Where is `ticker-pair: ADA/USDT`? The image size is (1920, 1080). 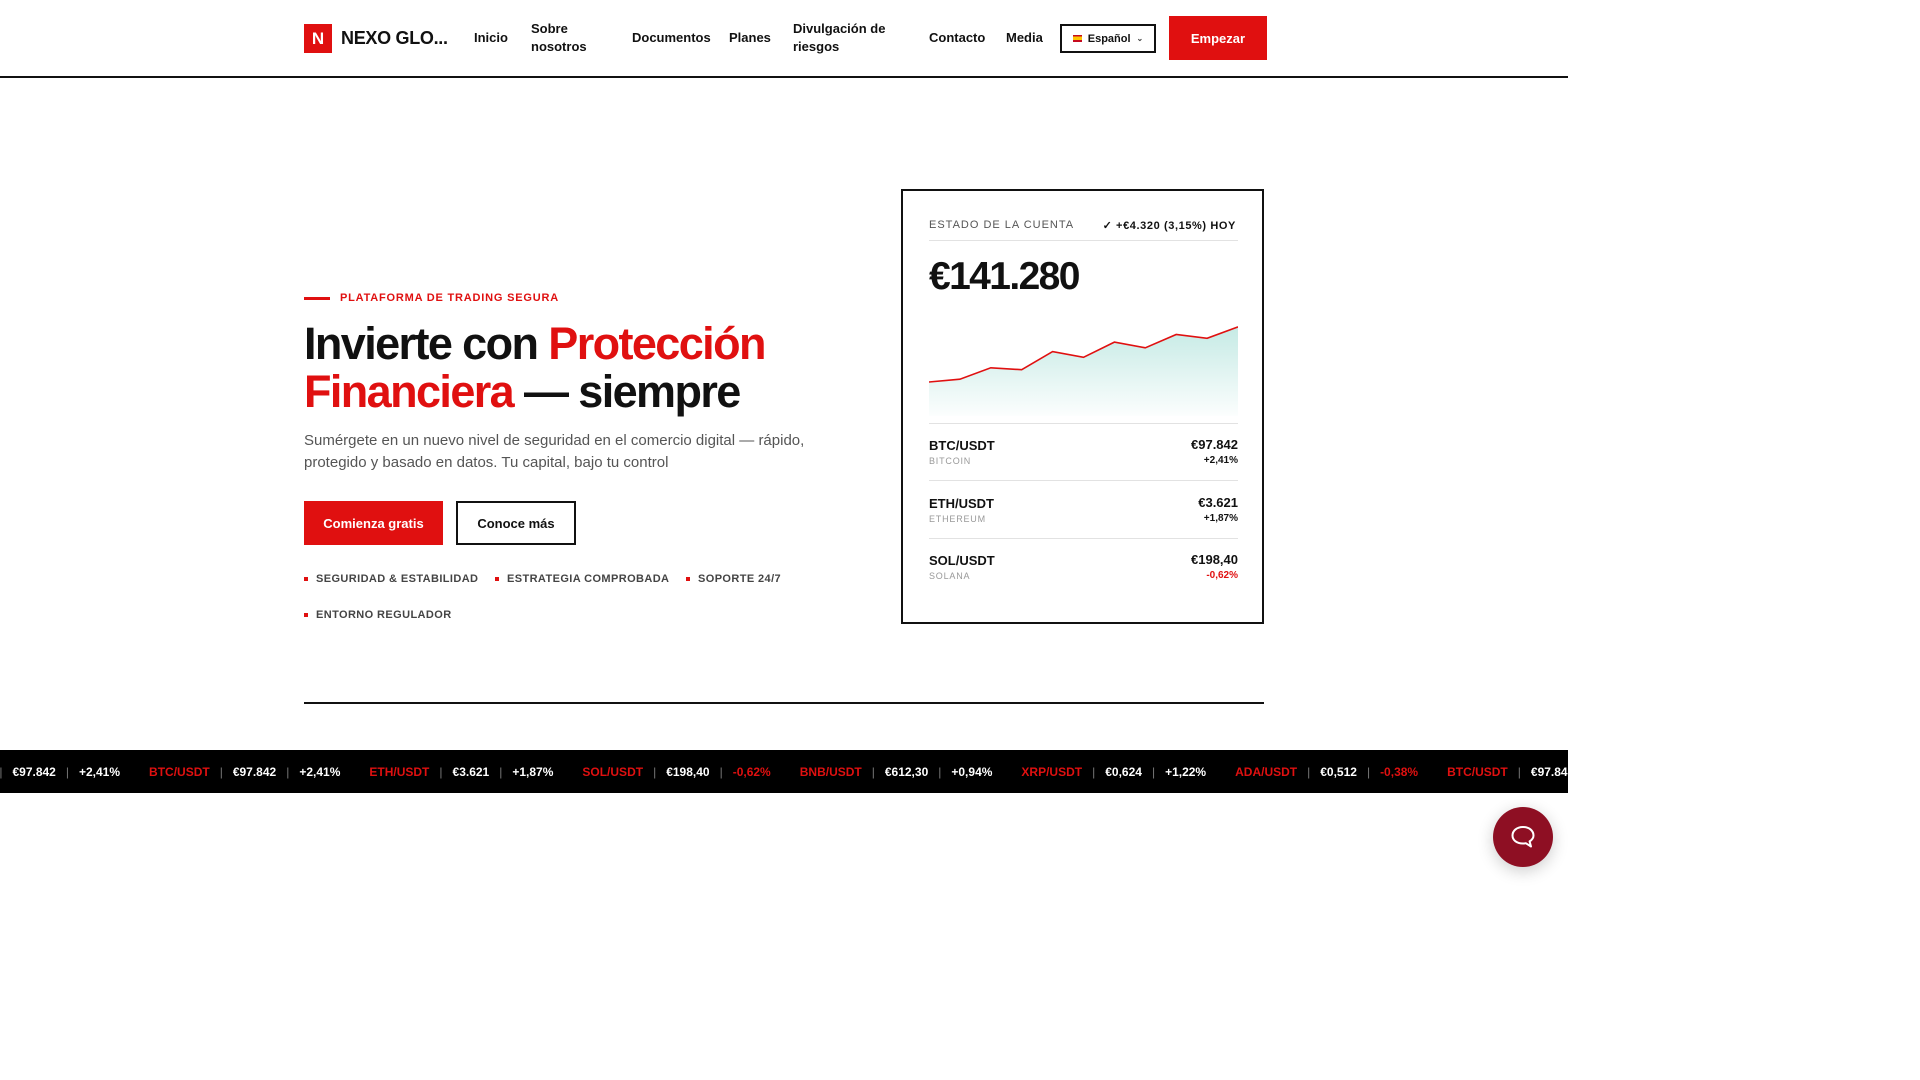
ticker-pair: ADA/USDT is located at coordinates (1266, 771).